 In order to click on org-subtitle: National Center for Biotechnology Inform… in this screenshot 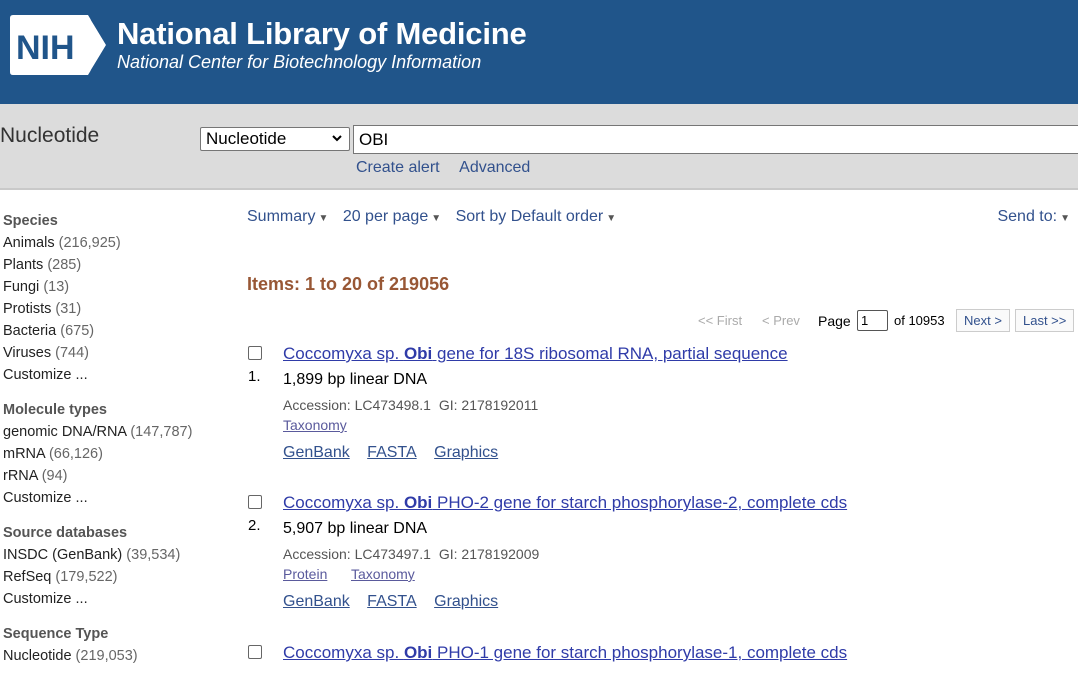, I will do `click(299, 62)`.